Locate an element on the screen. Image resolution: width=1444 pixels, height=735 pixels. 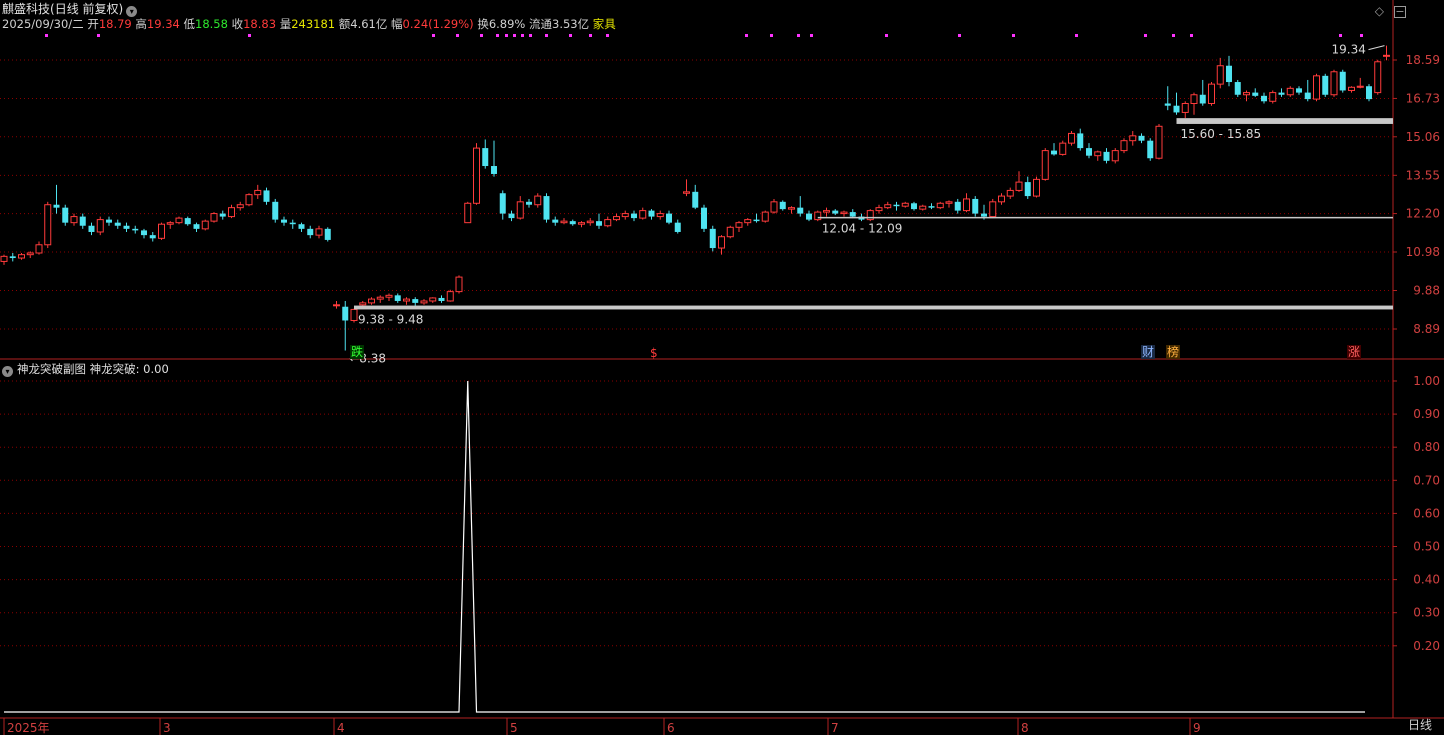
float-value: 3.53亿 is located at coordinates (571, 24).